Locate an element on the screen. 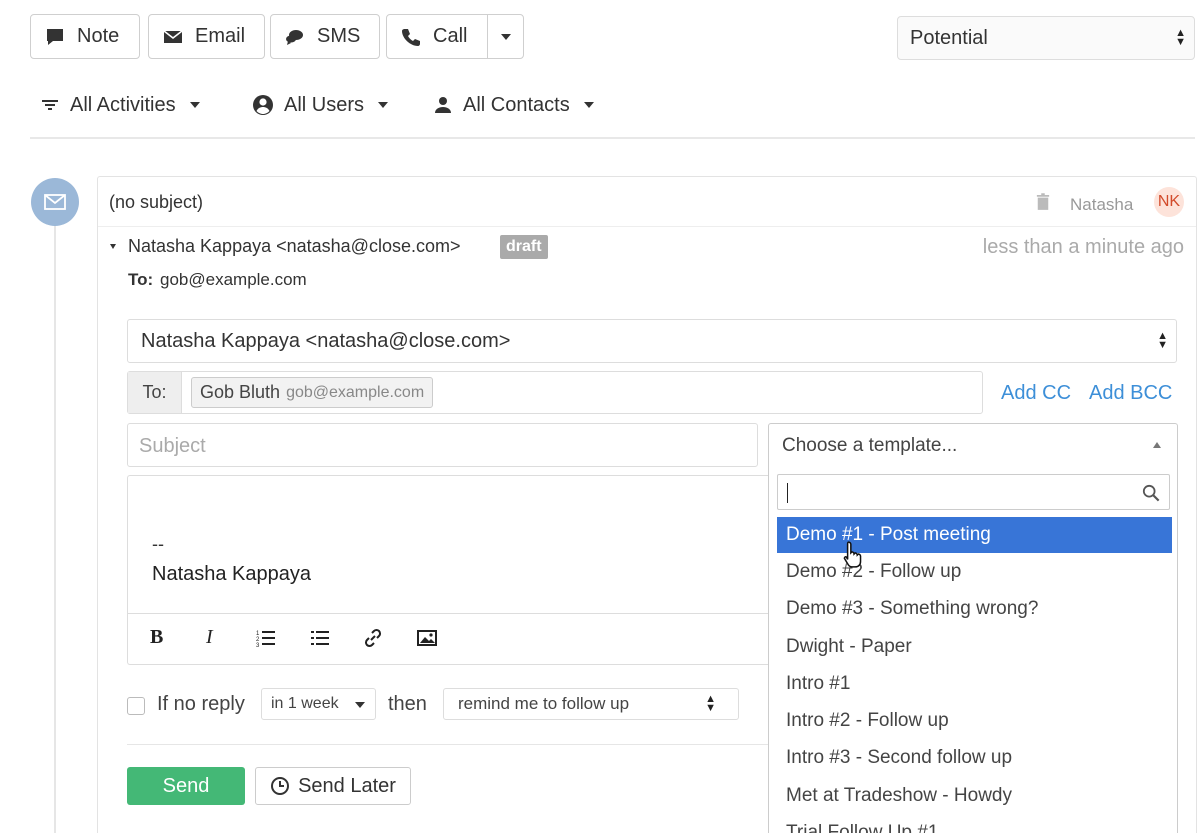  call-button-label: Call is located at coordinates (450, 36).